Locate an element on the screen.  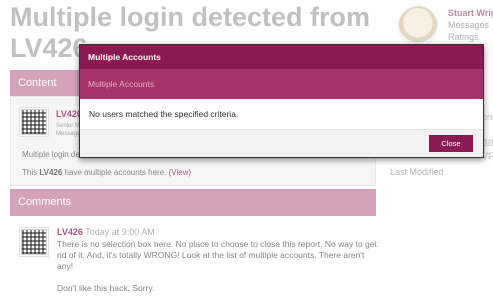
modal-footer: Close is located at coordinates (281, 143).